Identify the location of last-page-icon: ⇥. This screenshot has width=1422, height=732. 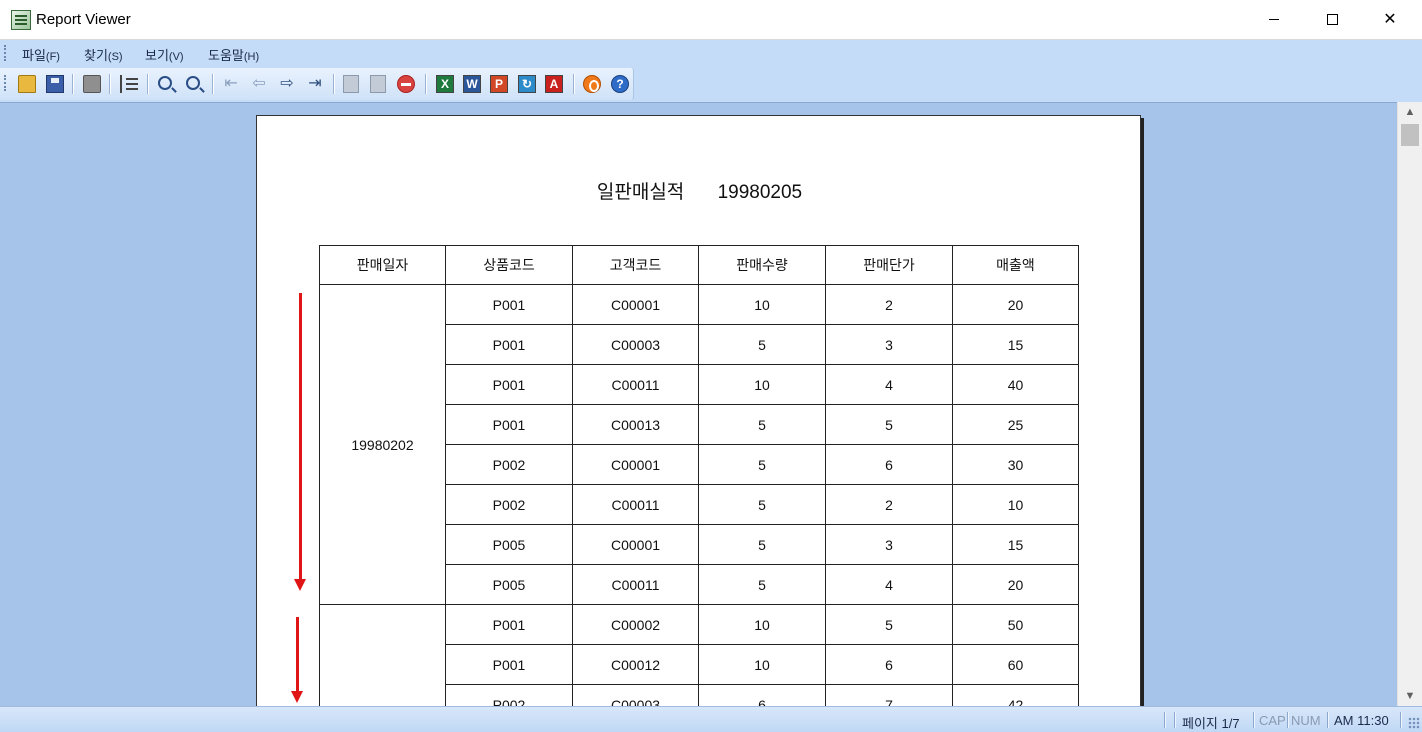
(315, 84).